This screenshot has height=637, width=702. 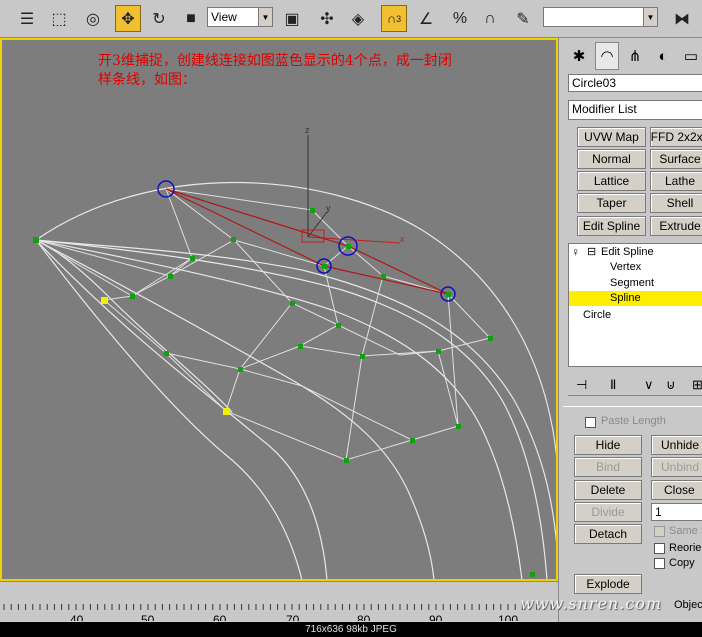 I want to click on stack-tools-bar: ⊣ Ⅱ ∨ ⊍ ⊞, so click(x=635, y=385).